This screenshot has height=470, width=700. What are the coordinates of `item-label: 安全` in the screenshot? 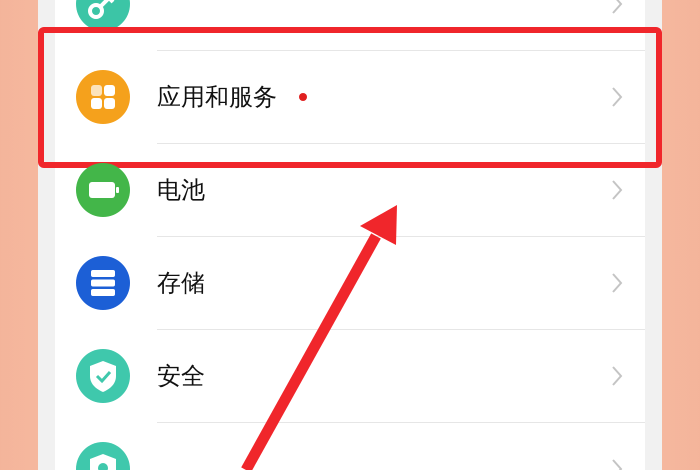 It's located at (181, 376).